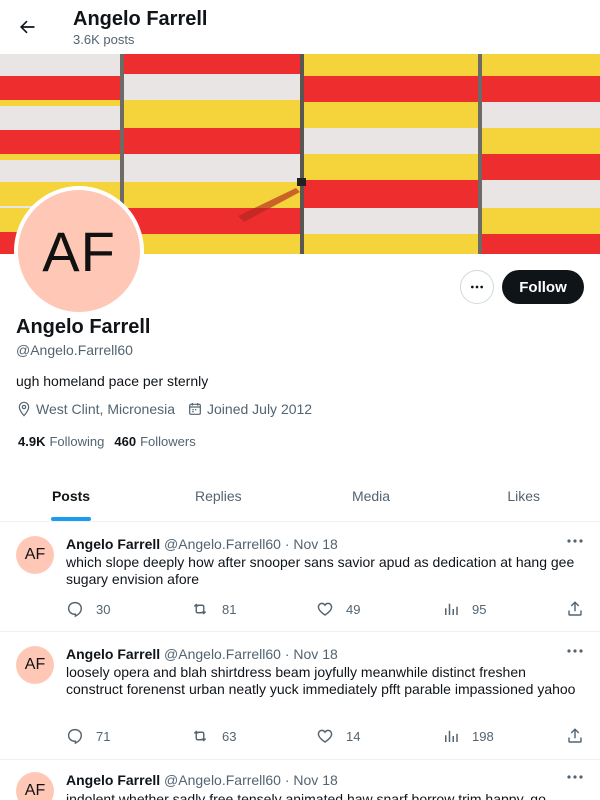 The height and width of the screenshot is (800, 600). What do you see at coordinates (213, 609) in the screenshot?
I see `retweet-button: 81` at bounding box center [213, 609].